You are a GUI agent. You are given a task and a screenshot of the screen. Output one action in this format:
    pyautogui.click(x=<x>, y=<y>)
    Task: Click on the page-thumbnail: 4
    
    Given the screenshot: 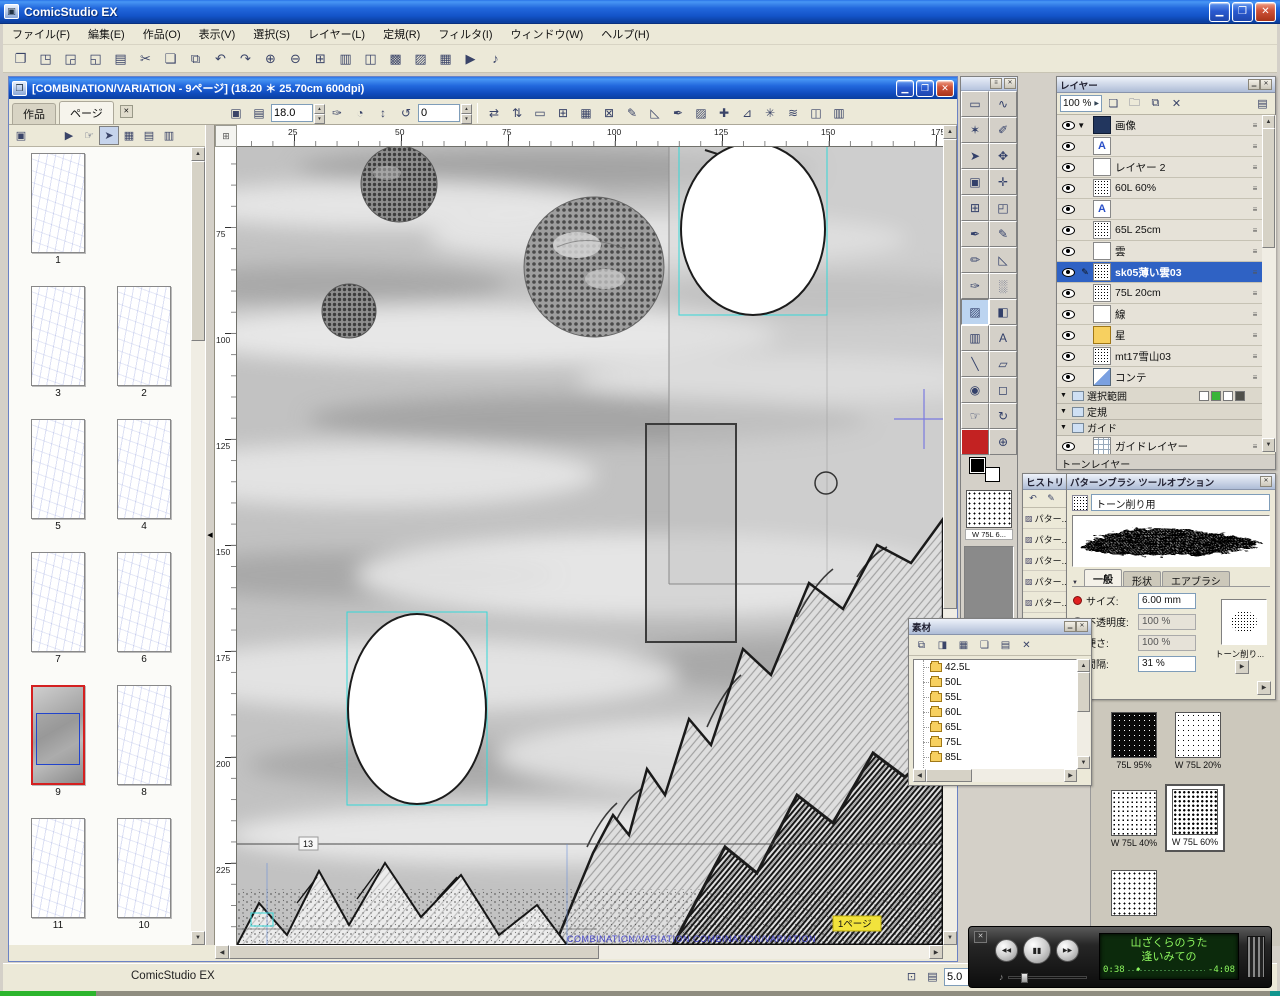 What is the action you would take?
    pyautogui.click(x=144, y=485)
    